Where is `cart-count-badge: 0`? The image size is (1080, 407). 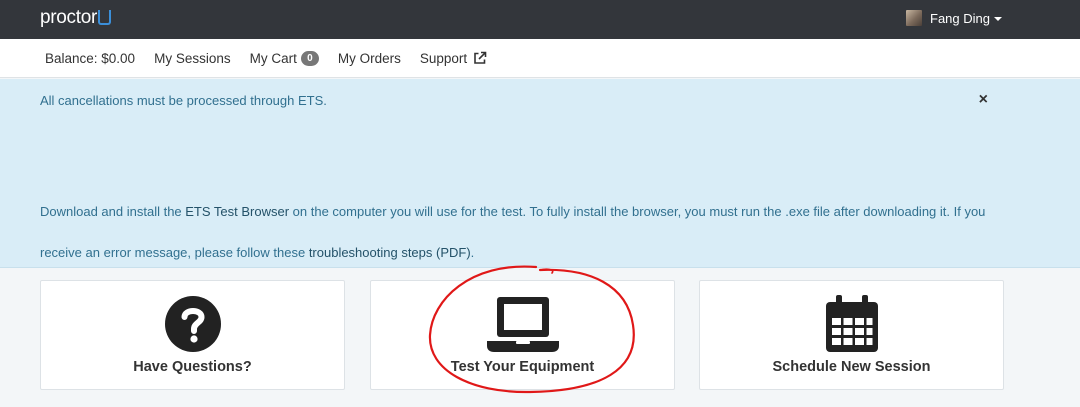 cart-count-badge: 0 is located at coordinates (309, 58).